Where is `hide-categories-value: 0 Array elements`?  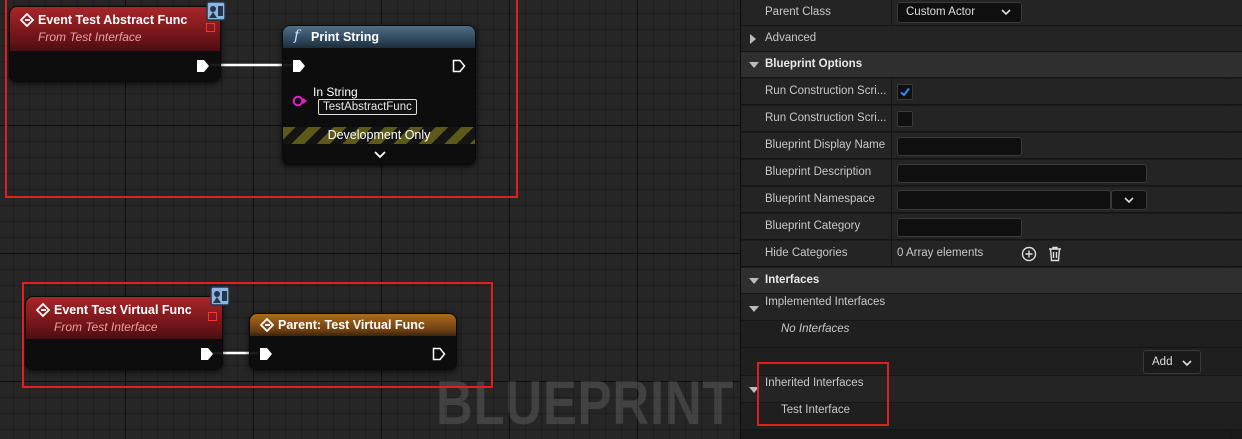 hide-categories-value: 0 Array elements is located at coordinates (940, 253).